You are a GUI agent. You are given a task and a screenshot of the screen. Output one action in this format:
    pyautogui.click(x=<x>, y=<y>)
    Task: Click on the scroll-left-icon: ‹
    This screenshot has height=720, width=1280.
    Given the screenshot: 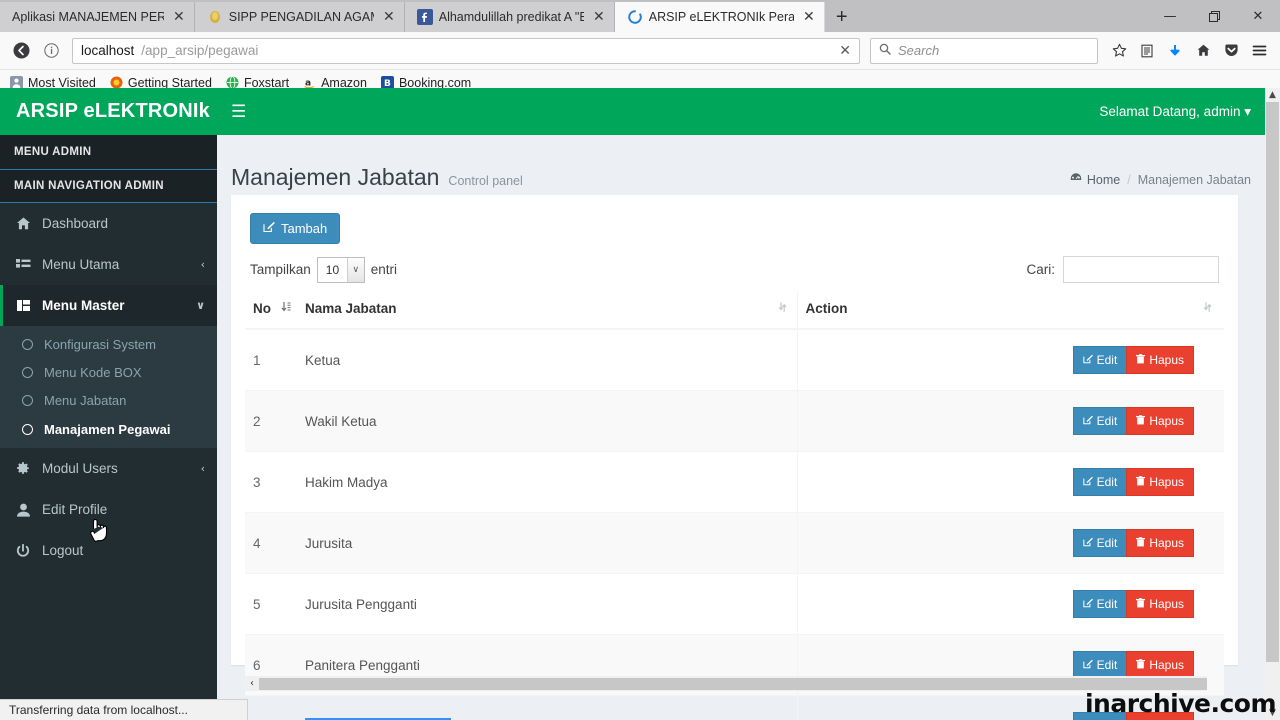 What is the action you would take?
    pyautogui.click(x=252, y=683)
    